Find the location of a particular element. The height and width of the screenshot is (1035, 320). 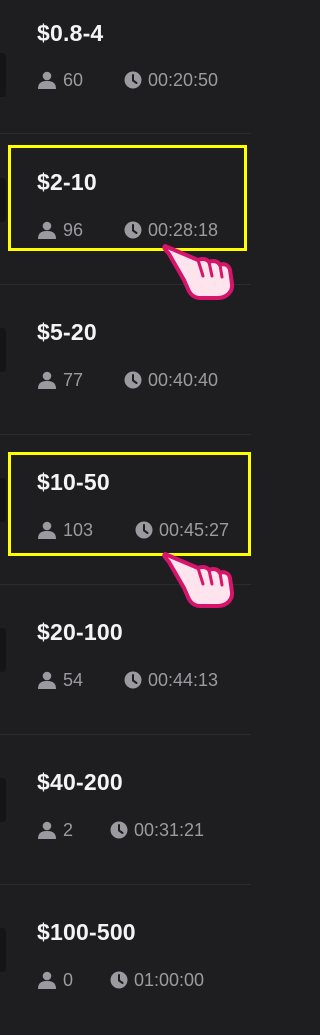

stake-label: $20-100 is located at coordinates (80, 632).